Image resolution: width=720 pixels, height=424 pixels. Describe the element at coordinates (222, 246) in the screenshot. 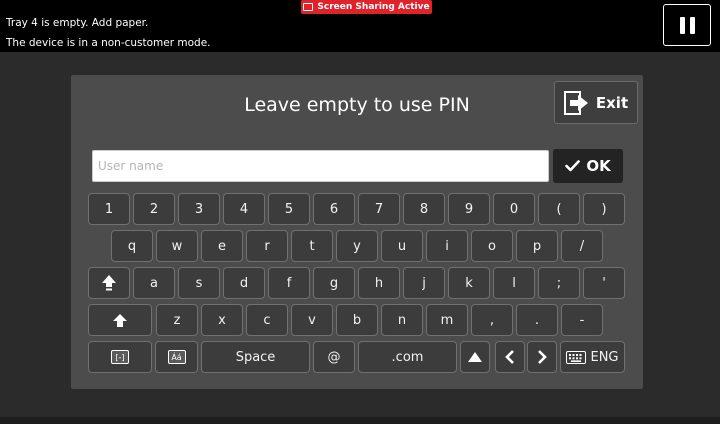

I see `key-row2-2: e` at that location.